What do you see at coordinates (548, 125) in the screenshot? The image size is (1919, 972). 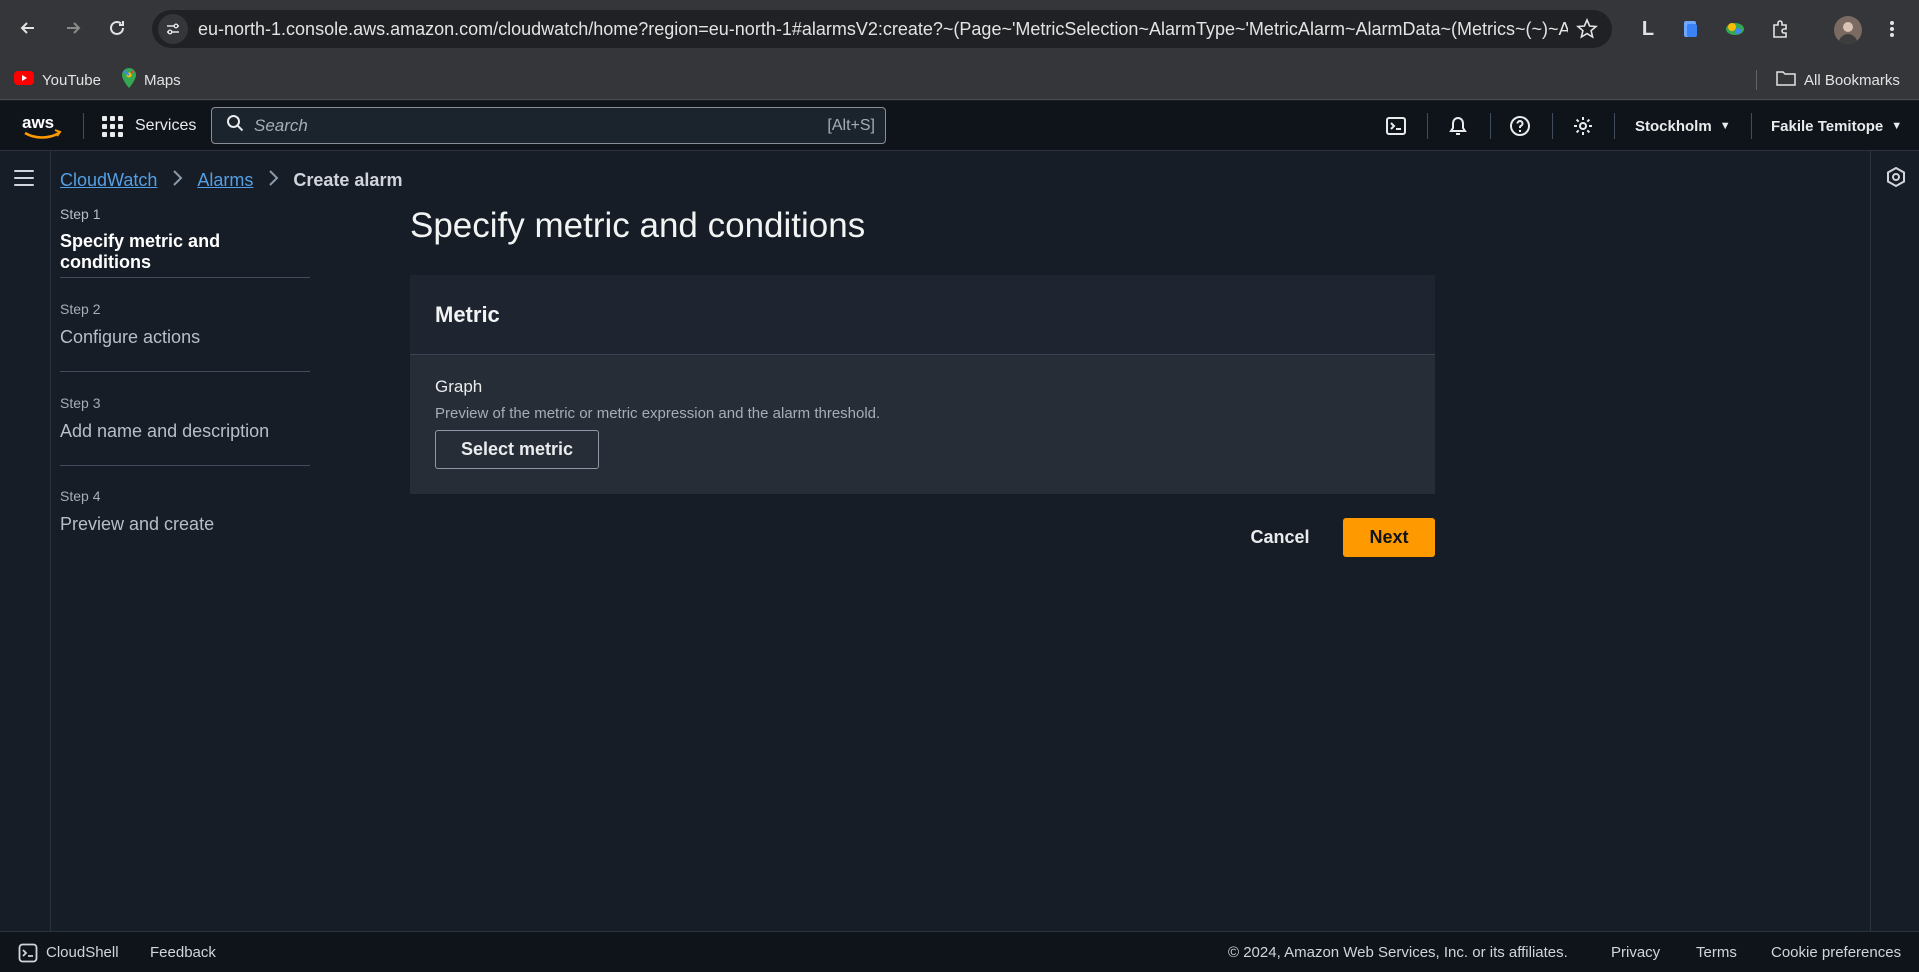 I see `search-input: Search [Alt+S]` at bounding box center [548, 125].